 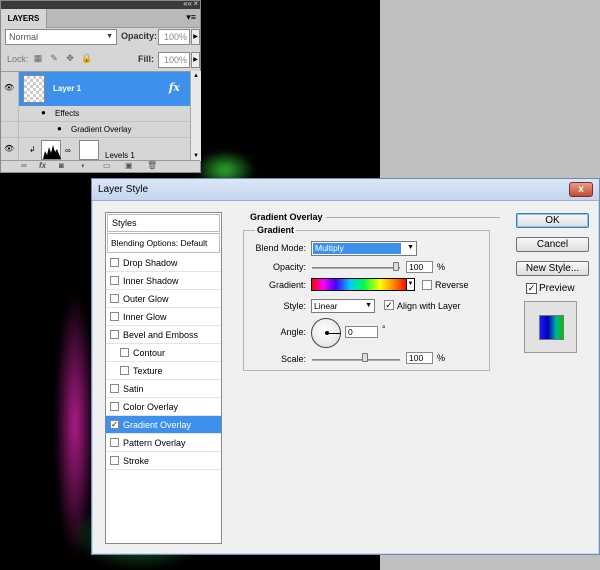 I want to click on style-item: Texture, so click(x=163, y=371).